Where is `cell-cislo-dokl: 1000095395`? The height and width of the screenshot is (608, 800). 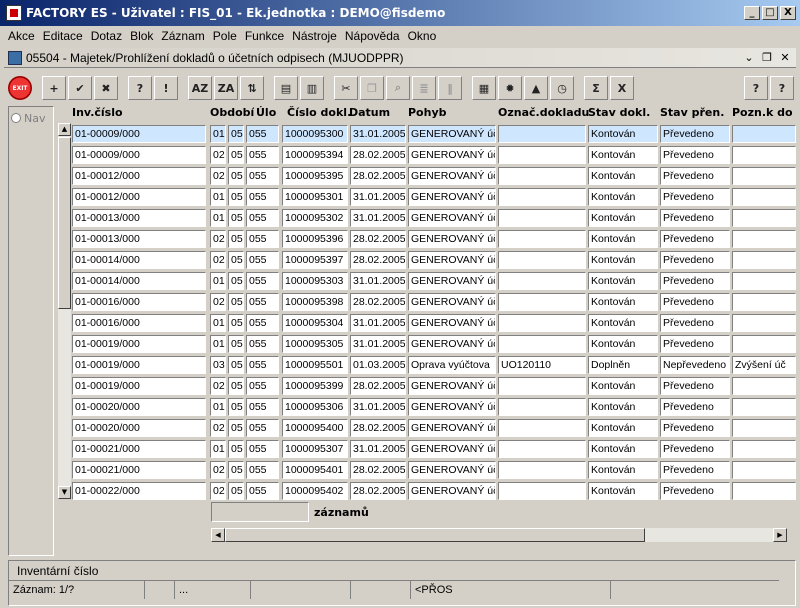 cell-cislo-dokl: 1000095395 is located at coordinates (315, 176).